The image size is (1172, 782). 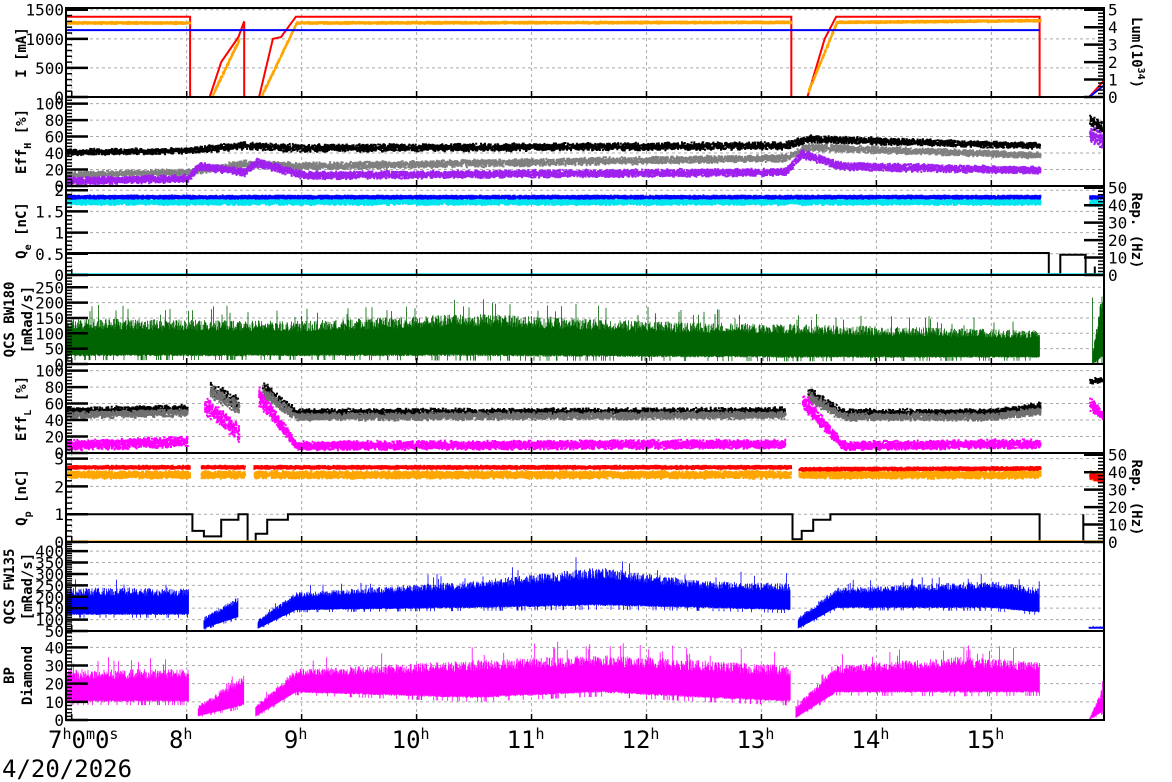 I want to click on x-tick-label: 14h, so click(x=870, y=739).